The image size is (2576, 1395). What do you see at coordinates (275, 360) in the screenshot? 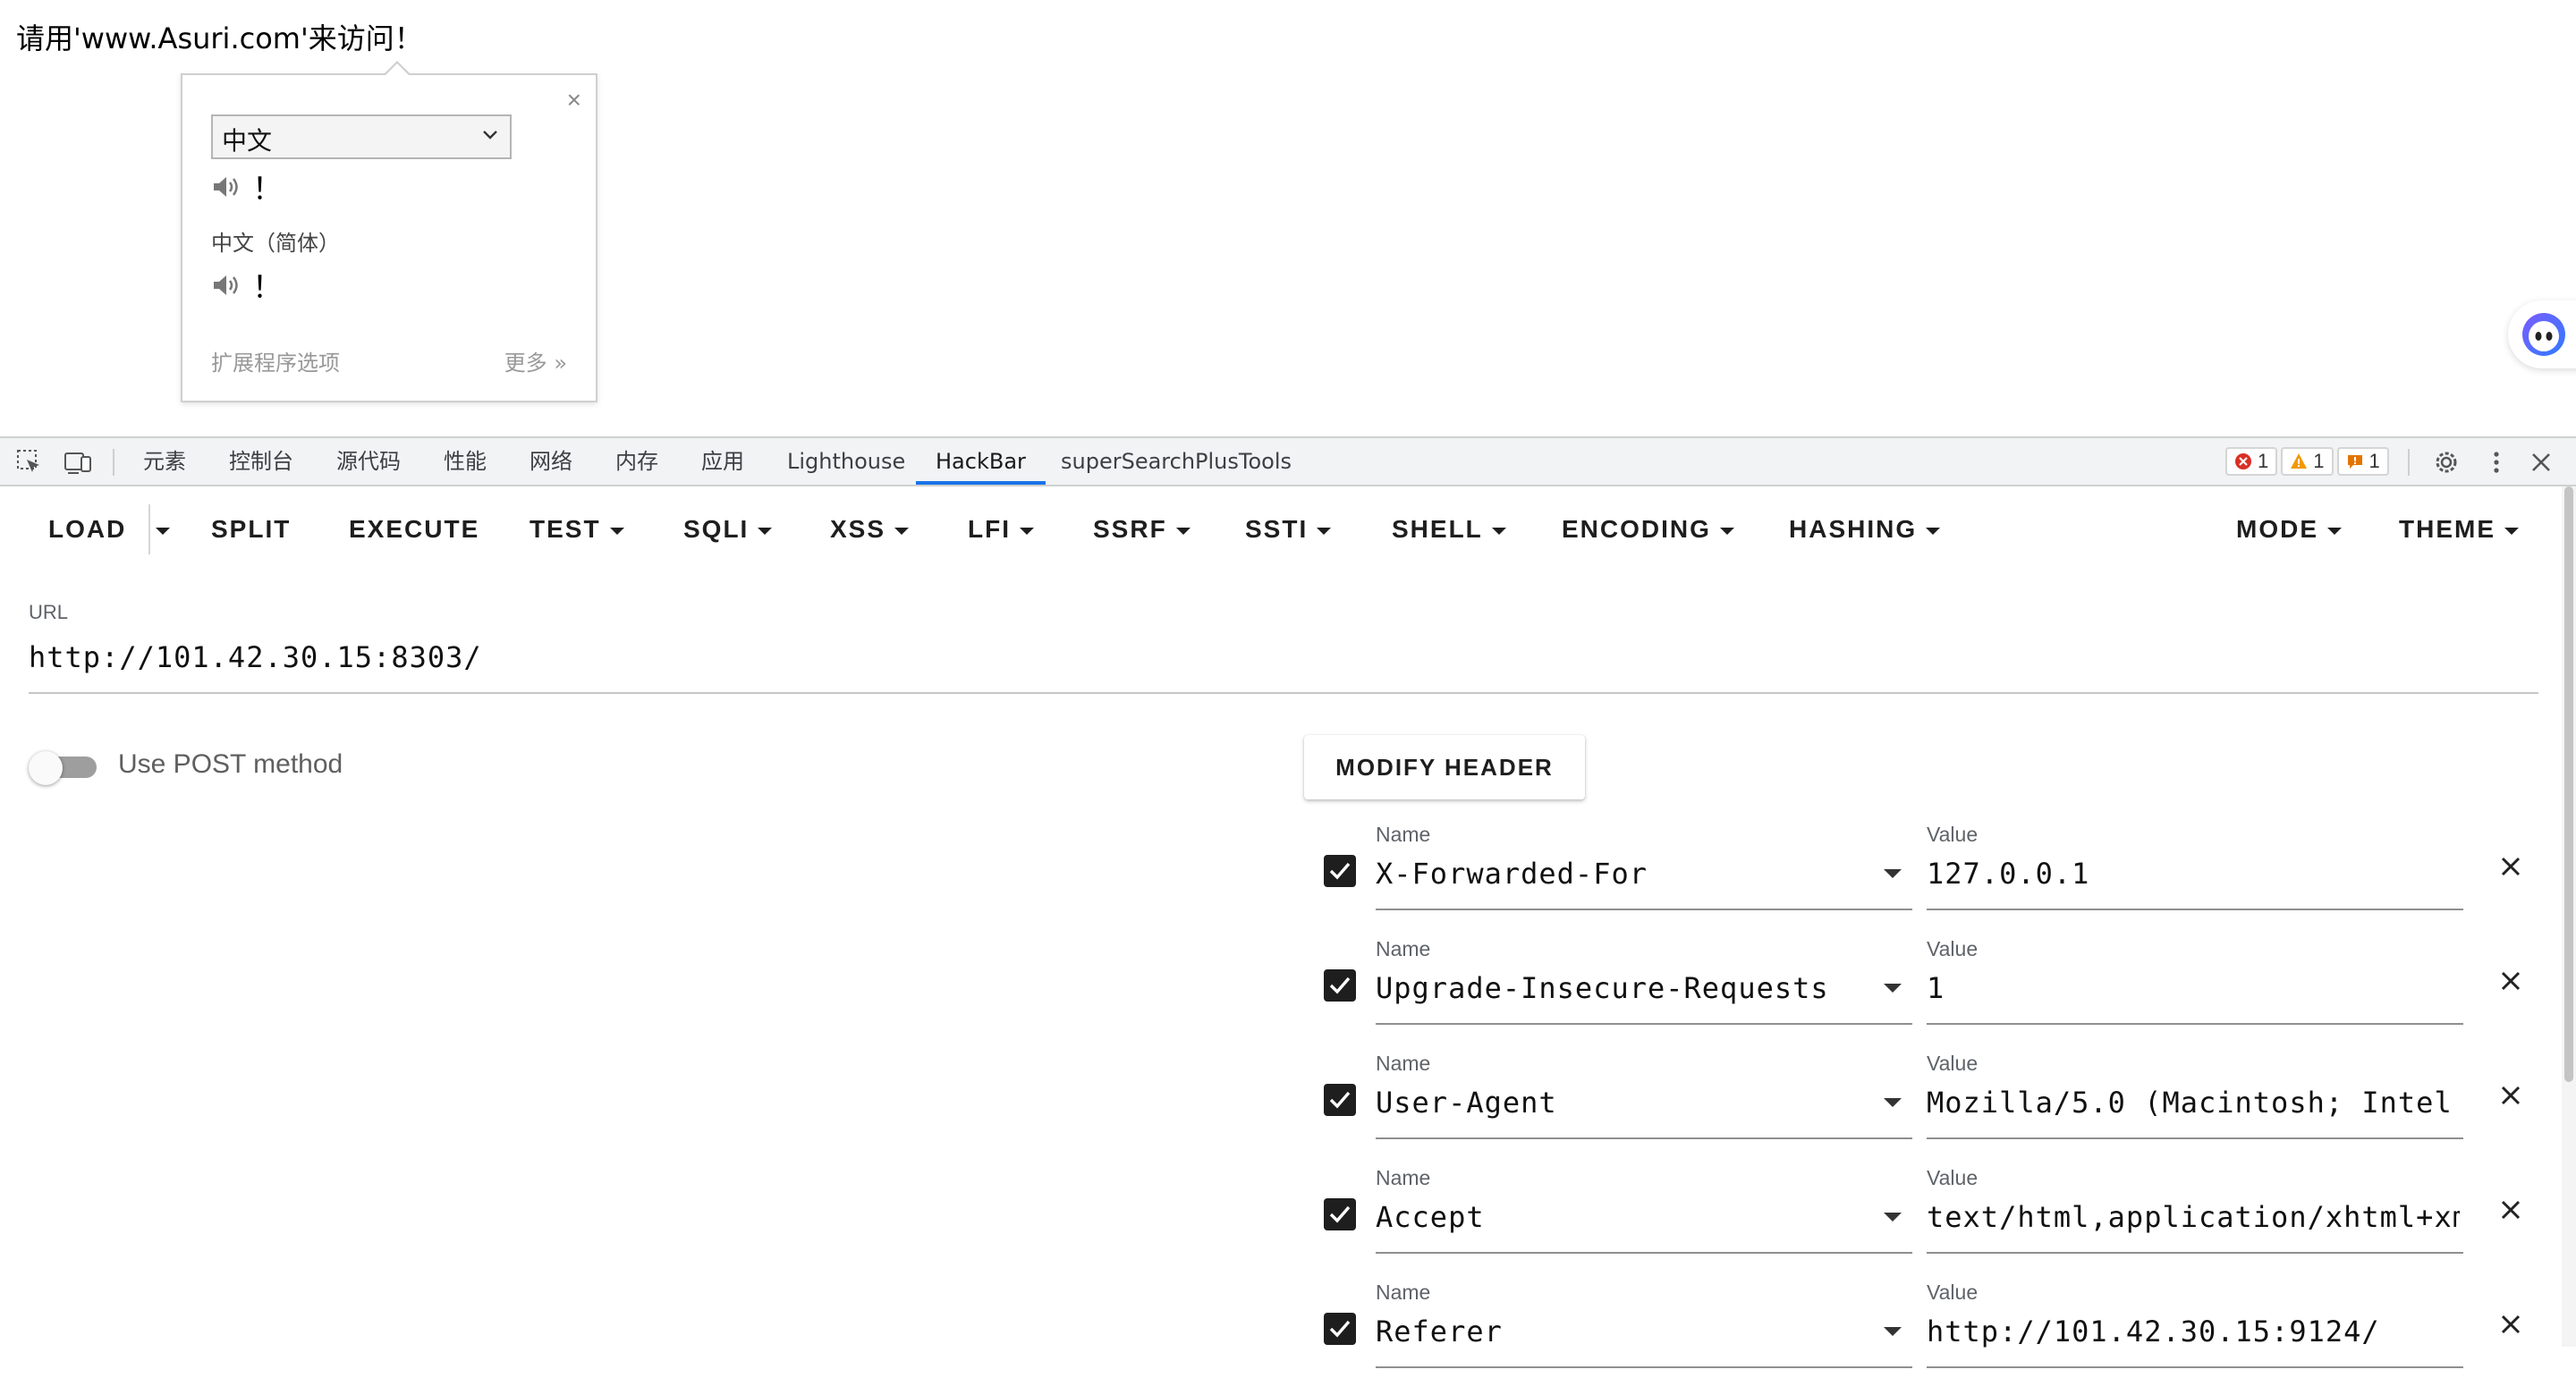
I see `extension-options-link: 扩展程序选项` at bounding box center [275, 360].